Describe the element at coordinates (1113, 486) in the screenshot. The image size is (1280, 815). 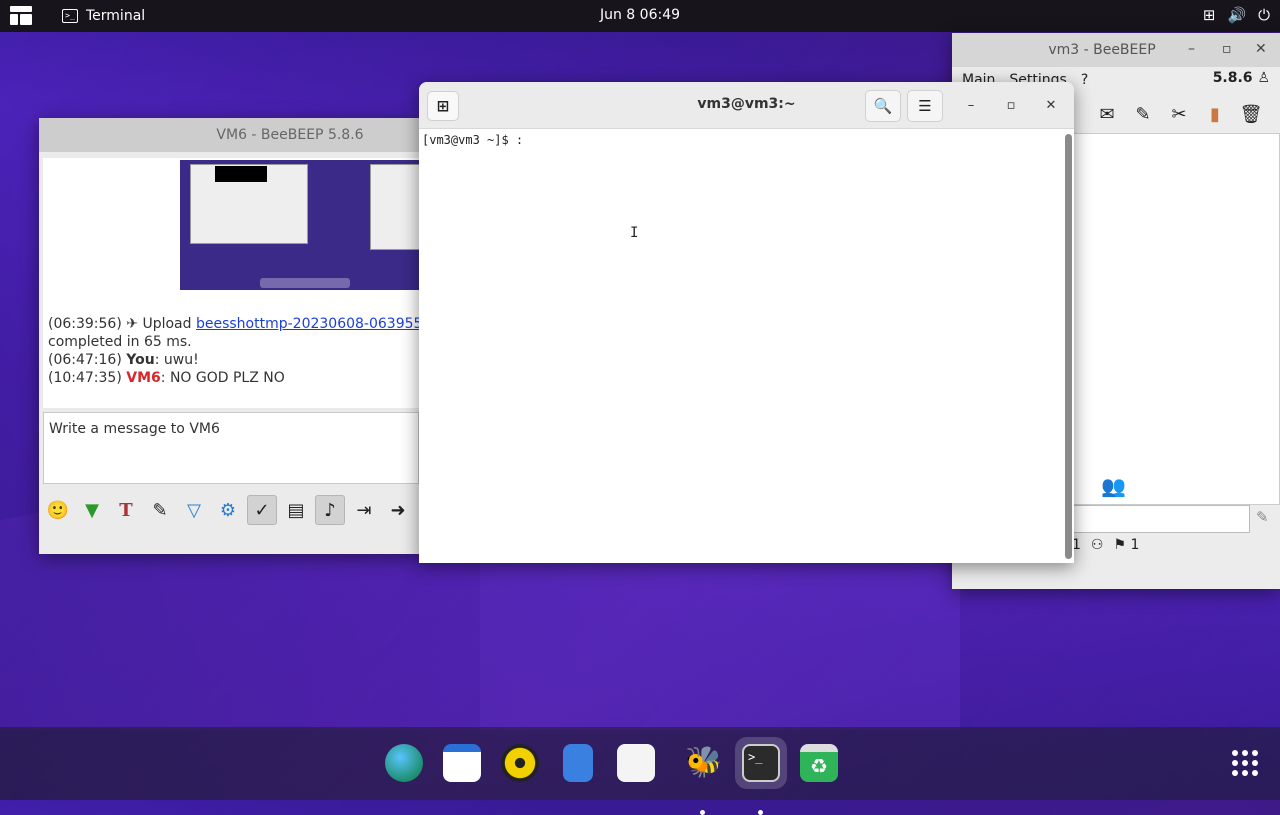
I see `users-icon: 👥` at that location.